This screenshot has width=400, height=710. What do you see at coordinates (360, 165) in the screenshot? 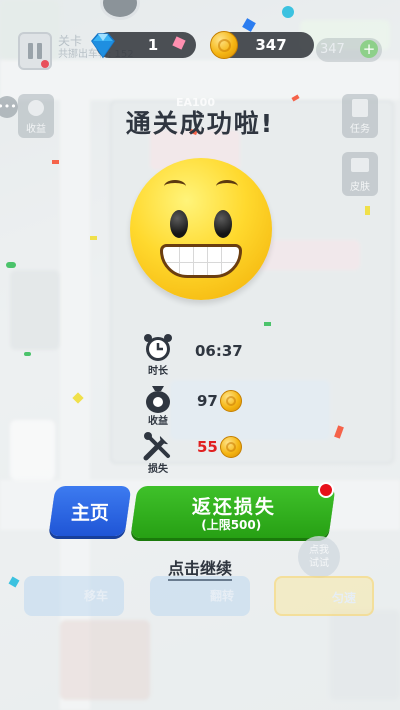
I see `paint-roller-icon` at bounding box center [360, 165].